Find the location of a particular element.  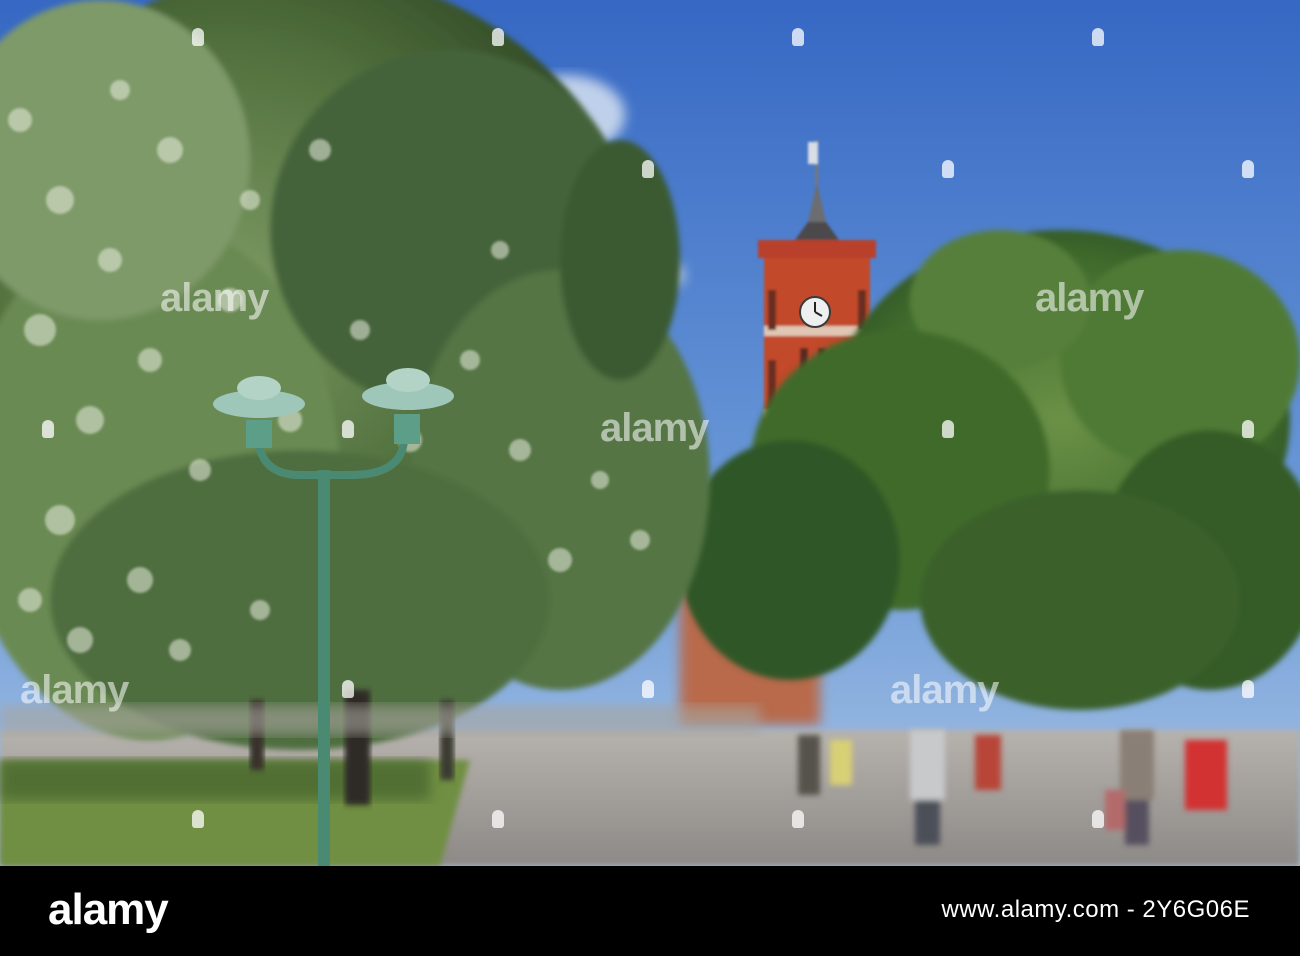

image-id: www.alamy.com - 2Y6G06E is located at coordinates (1095, 909).